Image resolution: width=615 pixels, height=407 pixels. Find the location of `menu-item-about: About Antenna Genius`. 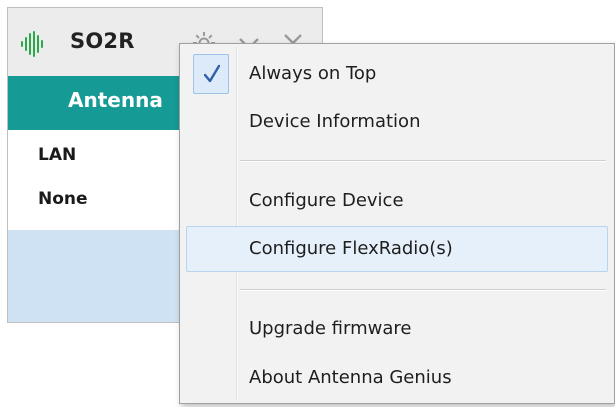

menu-item-about: About Antenna Genius is located at coordinates (397, 378).